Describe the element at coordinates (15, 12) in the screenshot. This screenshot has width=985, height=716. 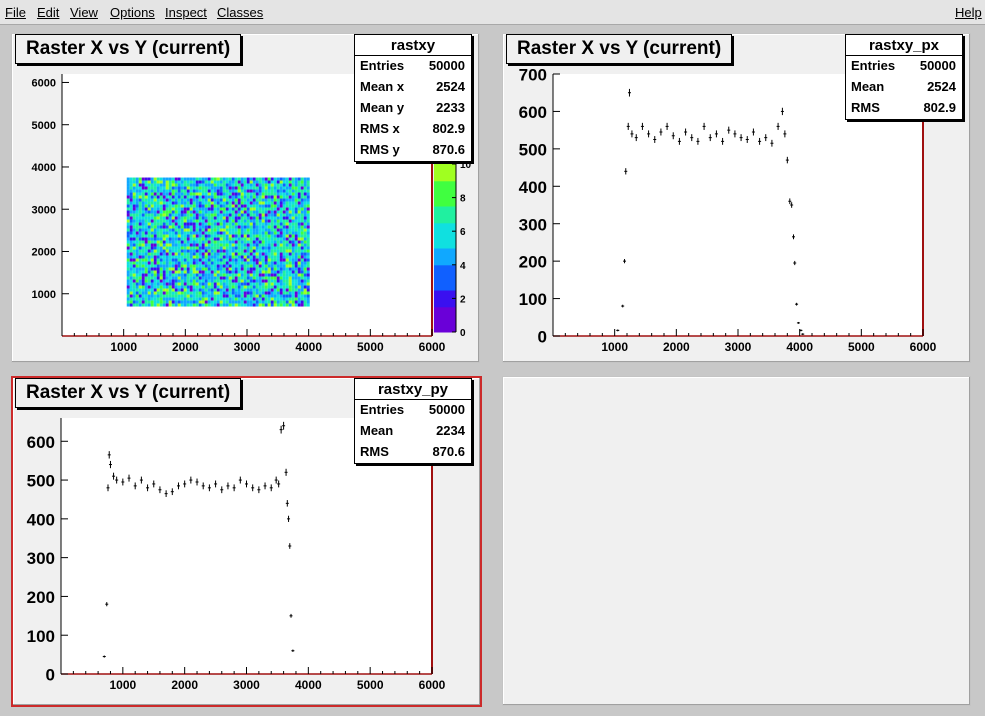
I see `menu-file: File` at that location.